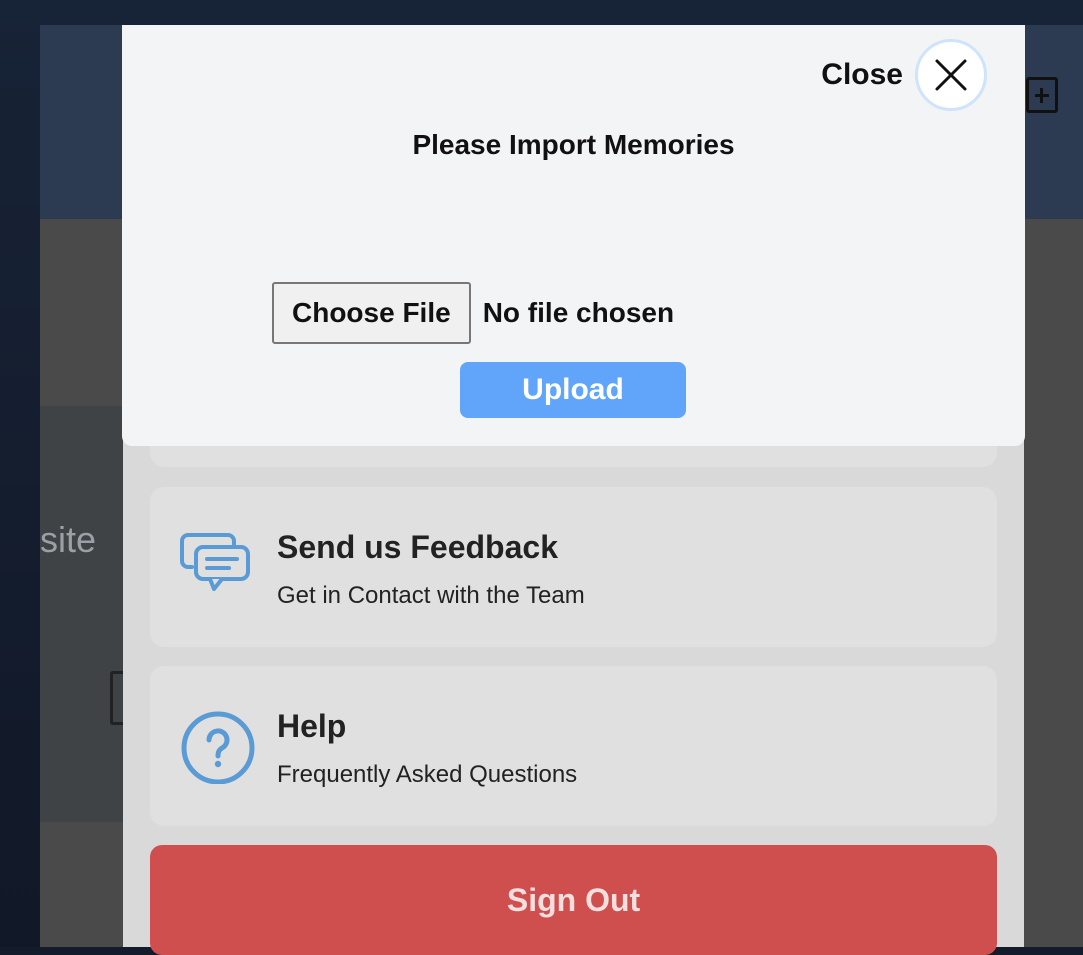  What do you see at coordinates (431, 595) in the screenshot?
I see `menu-item-subtitle: Get in Contact with the Team` at bounding box center [431, 595].